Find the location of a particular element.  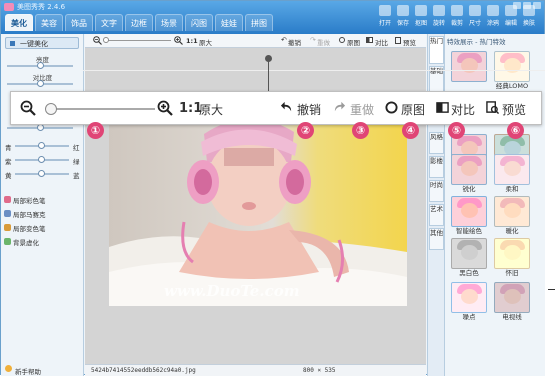

brightness-knob is located at coordinates (40, 65).